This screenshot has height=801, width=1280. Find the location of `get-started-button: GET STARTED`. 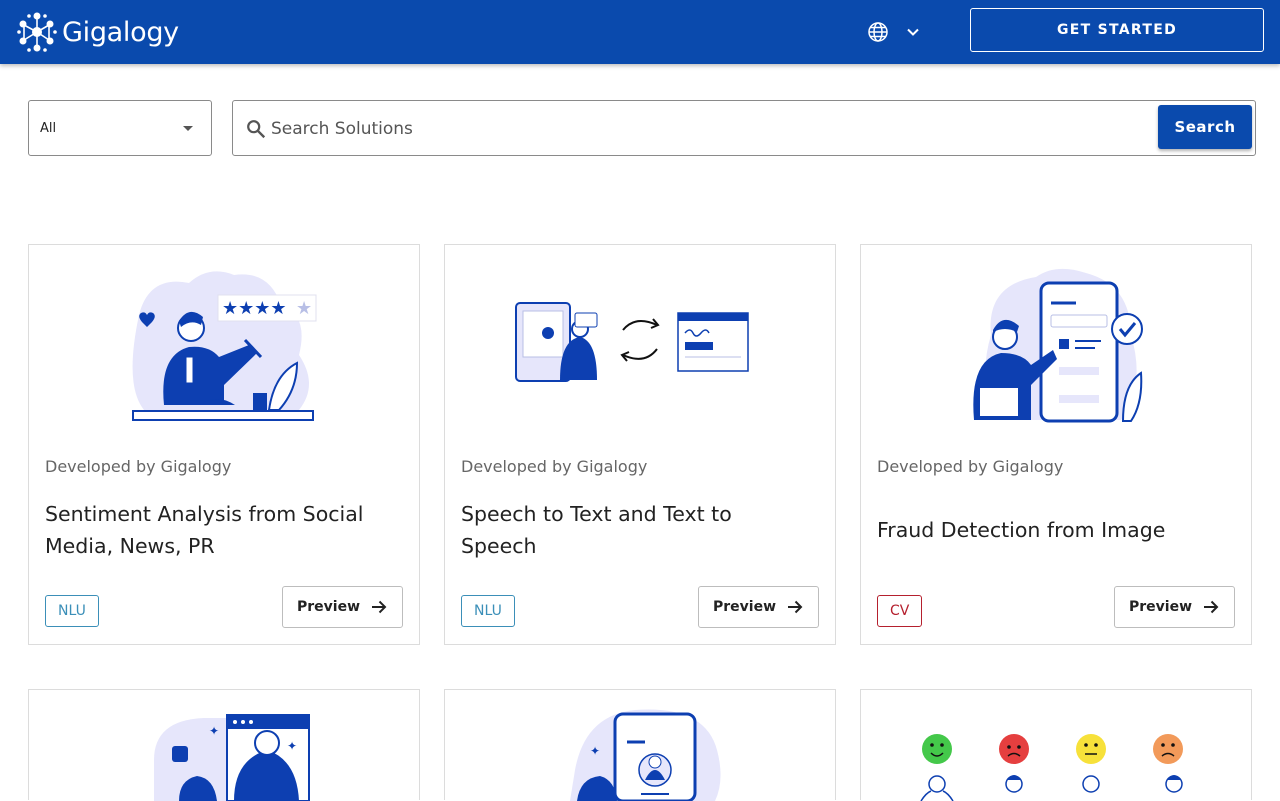

get-started-button: GET STARTED is located at coordinates (1117, 30).